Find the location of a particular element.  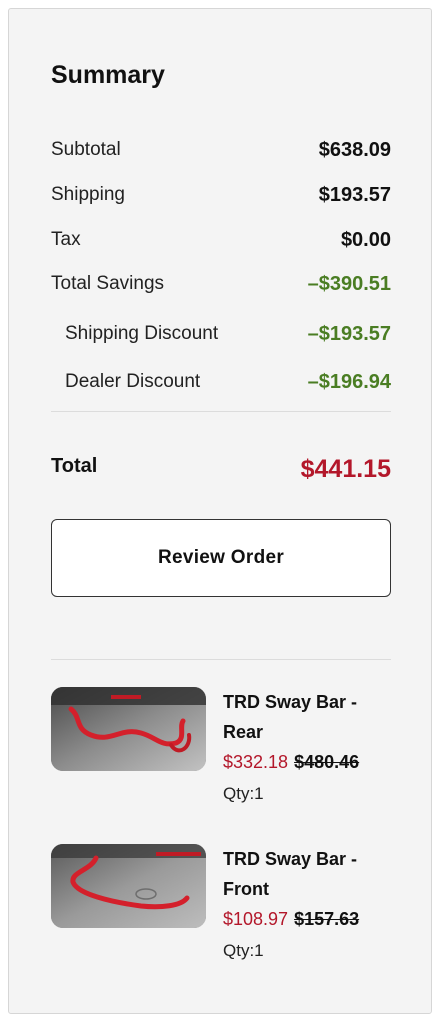

subtotal-row: Subtotal $638.09 is located at coordinates (221, 152).